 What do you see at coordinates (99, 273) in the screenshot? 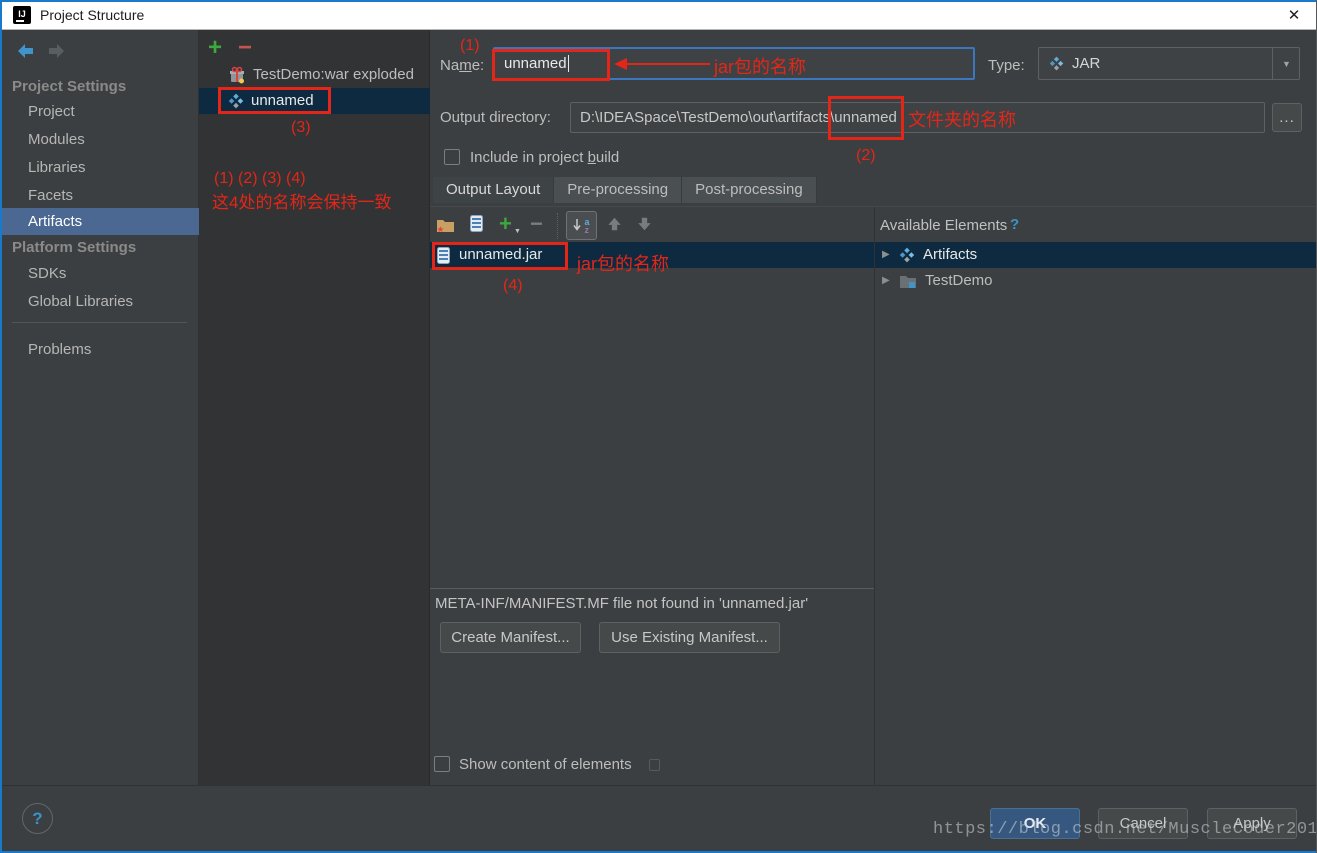
I see `sidebar-item-sdks: SDKs` at bounding box center [99, 273].